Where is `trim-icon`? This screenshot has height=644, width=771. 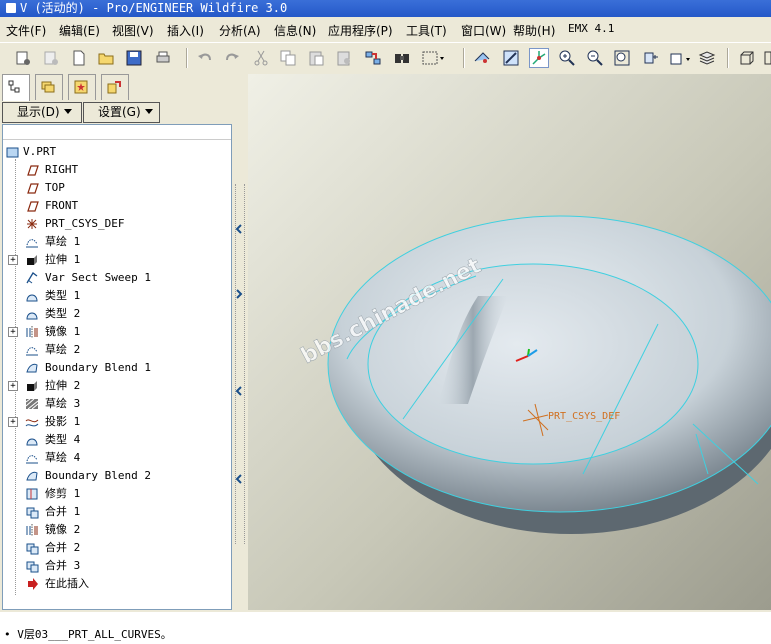
trim-icon is located at coordinates (32, 494).